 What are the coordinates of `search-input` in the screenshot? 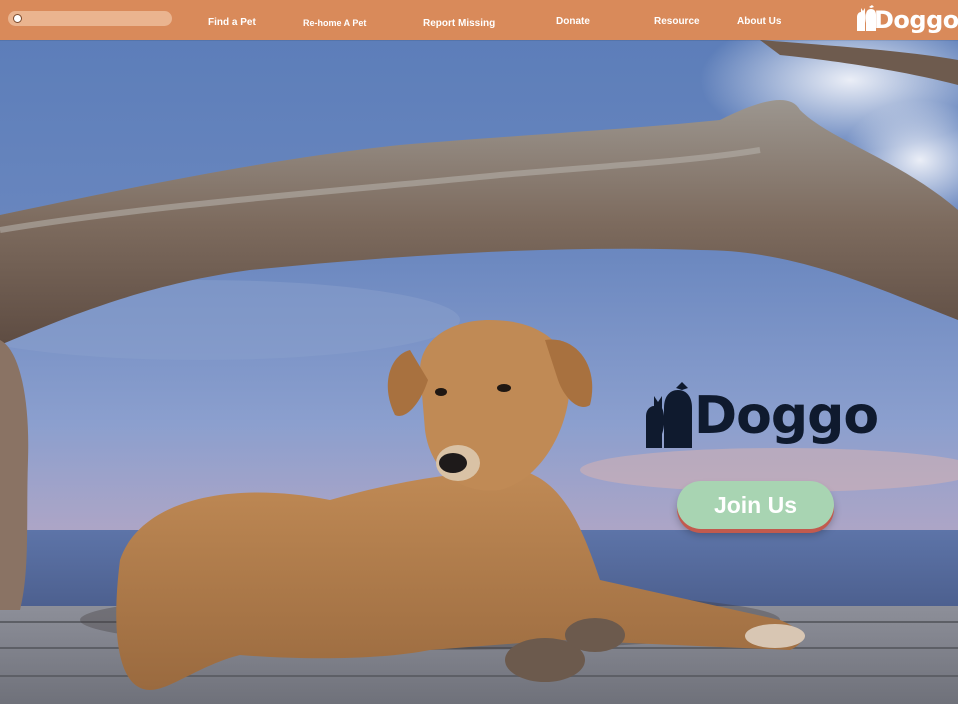 It's located at (90, 18).